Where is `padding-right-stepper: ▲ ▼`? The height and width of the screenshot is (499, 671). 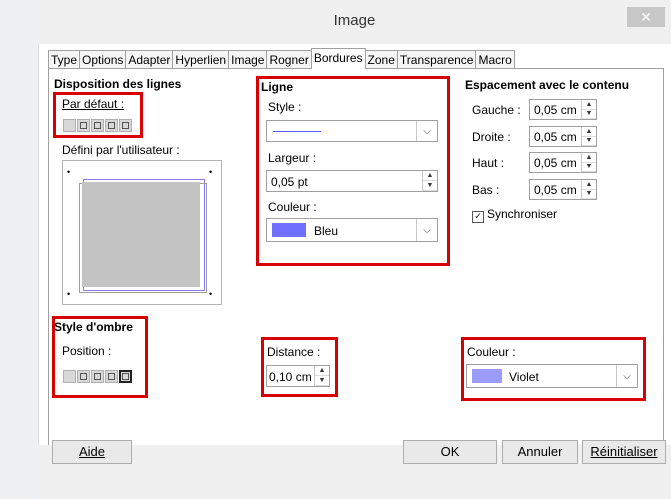
padding-right-stepper: ▲ ▼ is located at coordinates (588, 136).